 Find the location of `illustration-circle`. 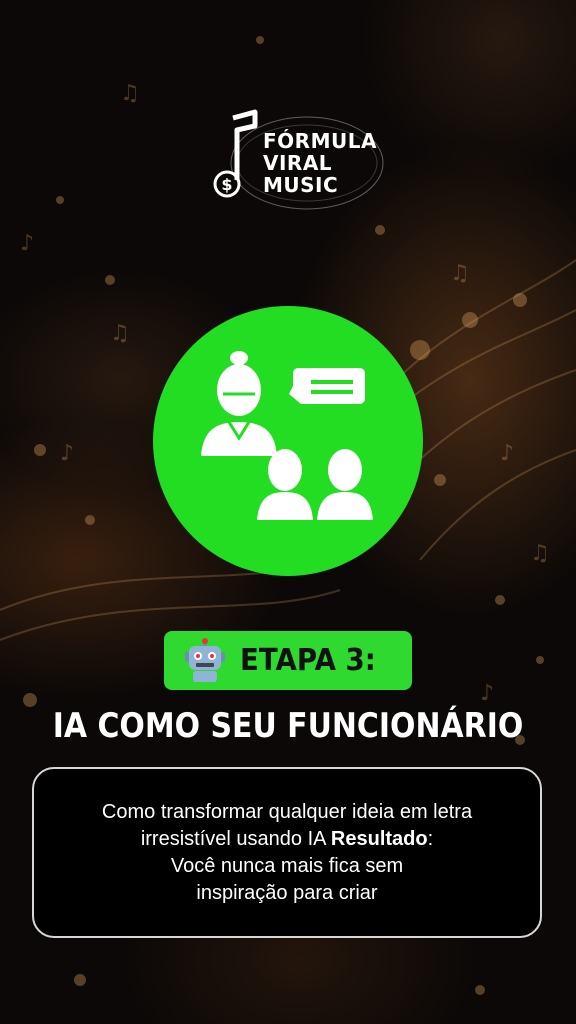

illustration-circle is located at coordinates (288, 441).